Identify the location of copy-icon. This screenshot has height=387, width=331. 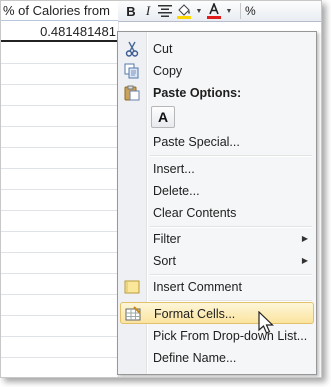
(132, 71).